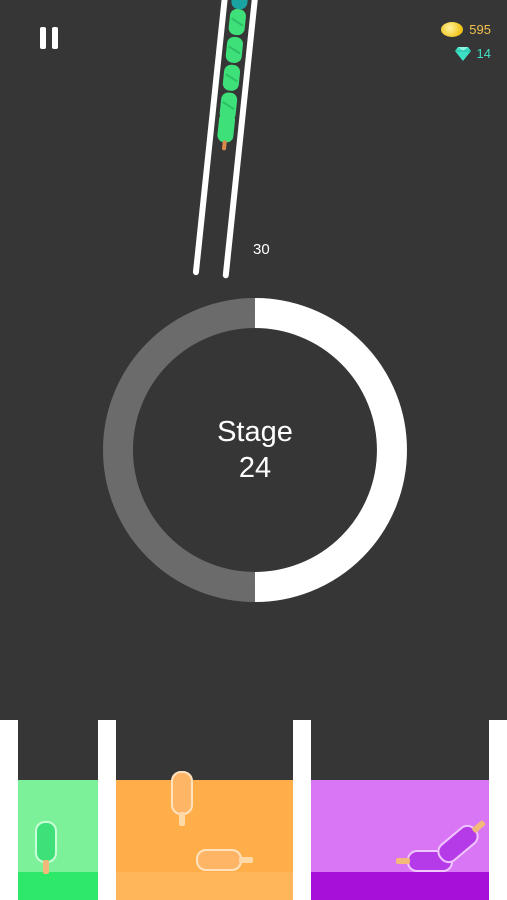 The height and width of the screenshot is (900, 507). I want to click on popsicle-tube, so click(225, 139).